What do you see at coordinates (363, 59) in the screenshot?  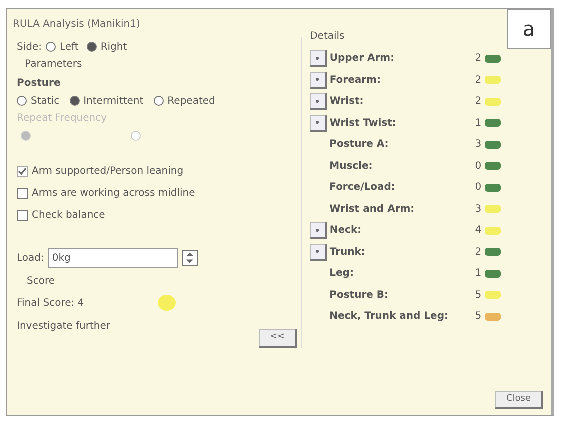 I see `detail-label: Upper Arm:` at bounding box center [363, 59].